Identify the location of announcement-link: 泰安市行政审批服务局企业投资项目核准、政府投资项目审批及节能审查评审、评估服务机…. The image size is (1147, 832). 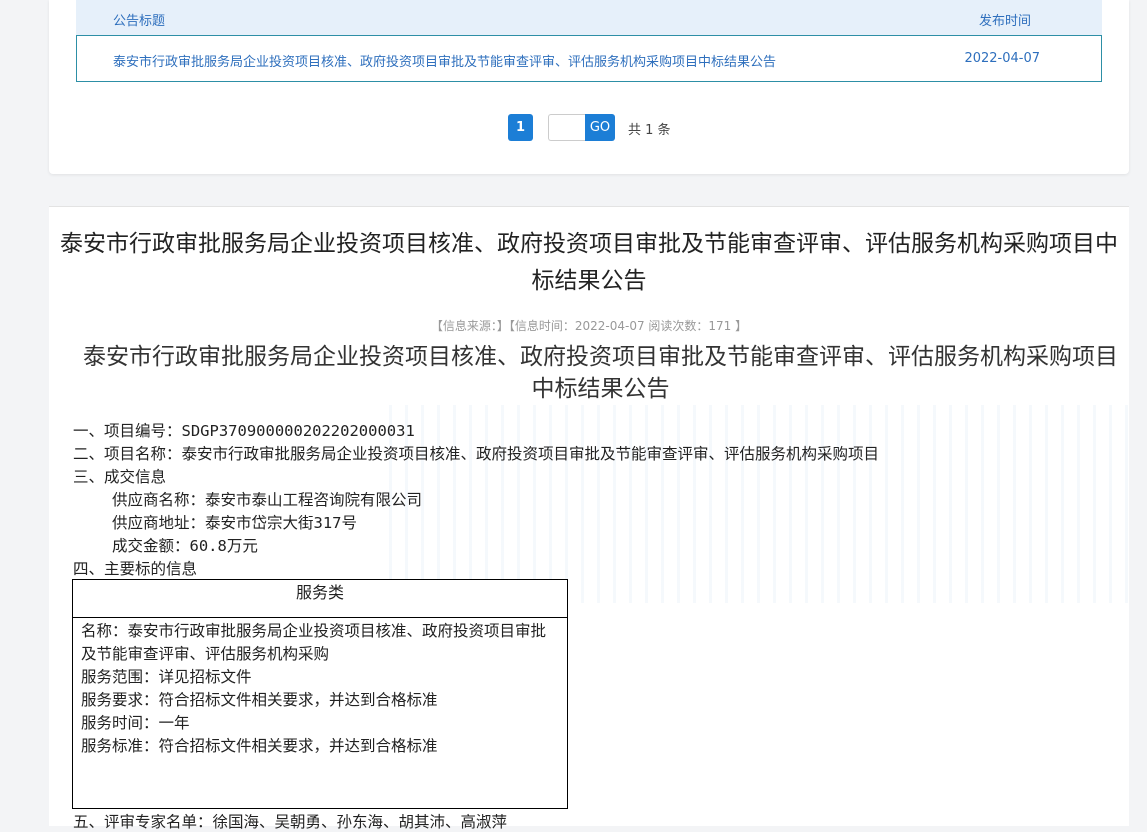
(444, 60).